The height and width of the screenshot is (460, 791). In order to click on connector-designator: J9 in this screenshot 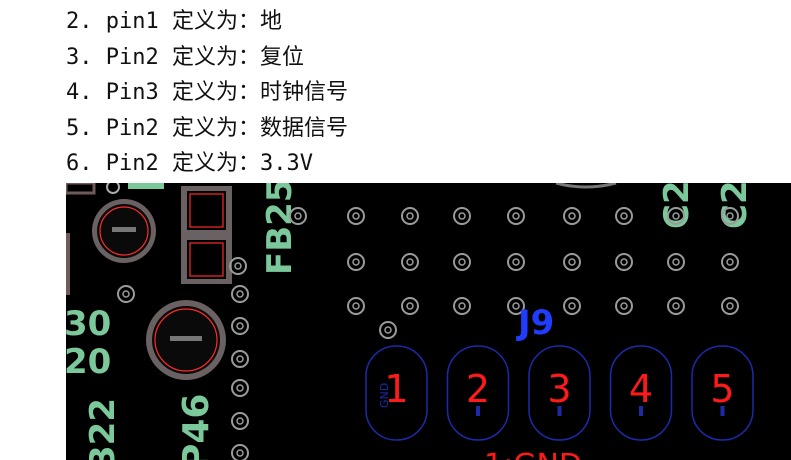, I will do `click(535, 323)`.